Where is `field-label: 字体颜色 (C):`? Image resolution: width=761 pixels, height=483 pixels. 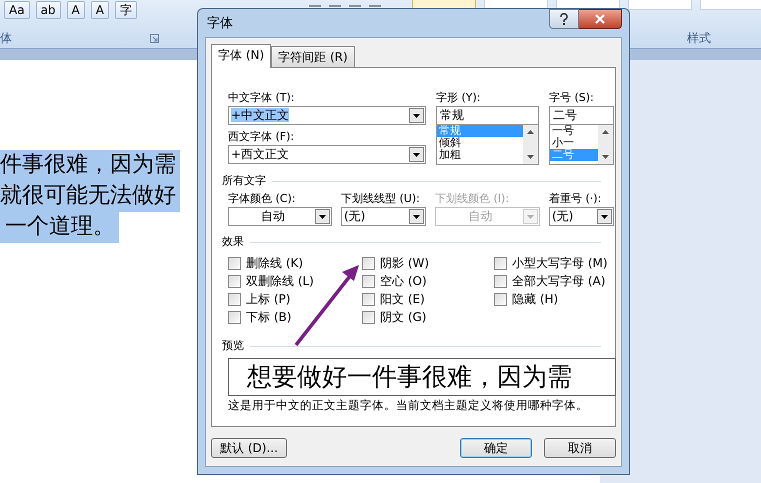
field-label: 字体颜色 (C): is located at coordinates (262, 199).